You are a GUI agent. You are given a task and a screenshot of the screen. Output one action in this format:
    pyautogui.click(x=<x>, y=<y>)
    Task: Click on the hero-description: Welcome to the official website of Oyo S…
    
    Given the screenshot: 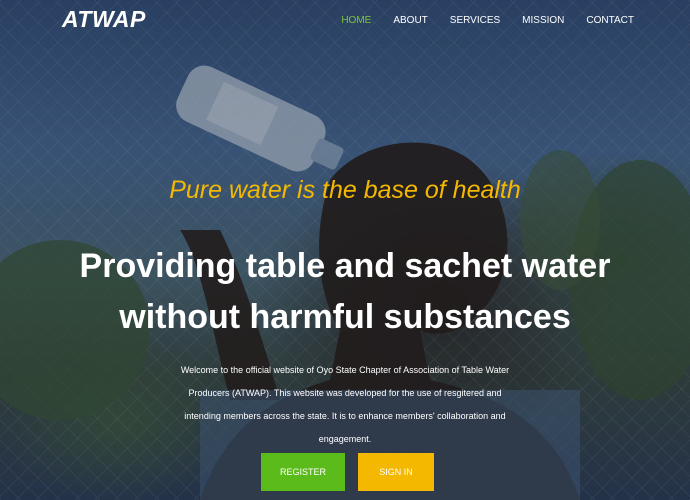 What is the action you would take?
    pyautogui.click(x=345, y=404)
    